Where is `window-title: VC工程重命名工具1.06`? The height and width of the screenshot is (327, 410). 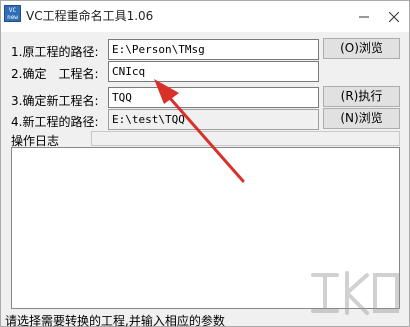
window-title: VC工程重命名工具1.06 is located at coordinates (90, 16).